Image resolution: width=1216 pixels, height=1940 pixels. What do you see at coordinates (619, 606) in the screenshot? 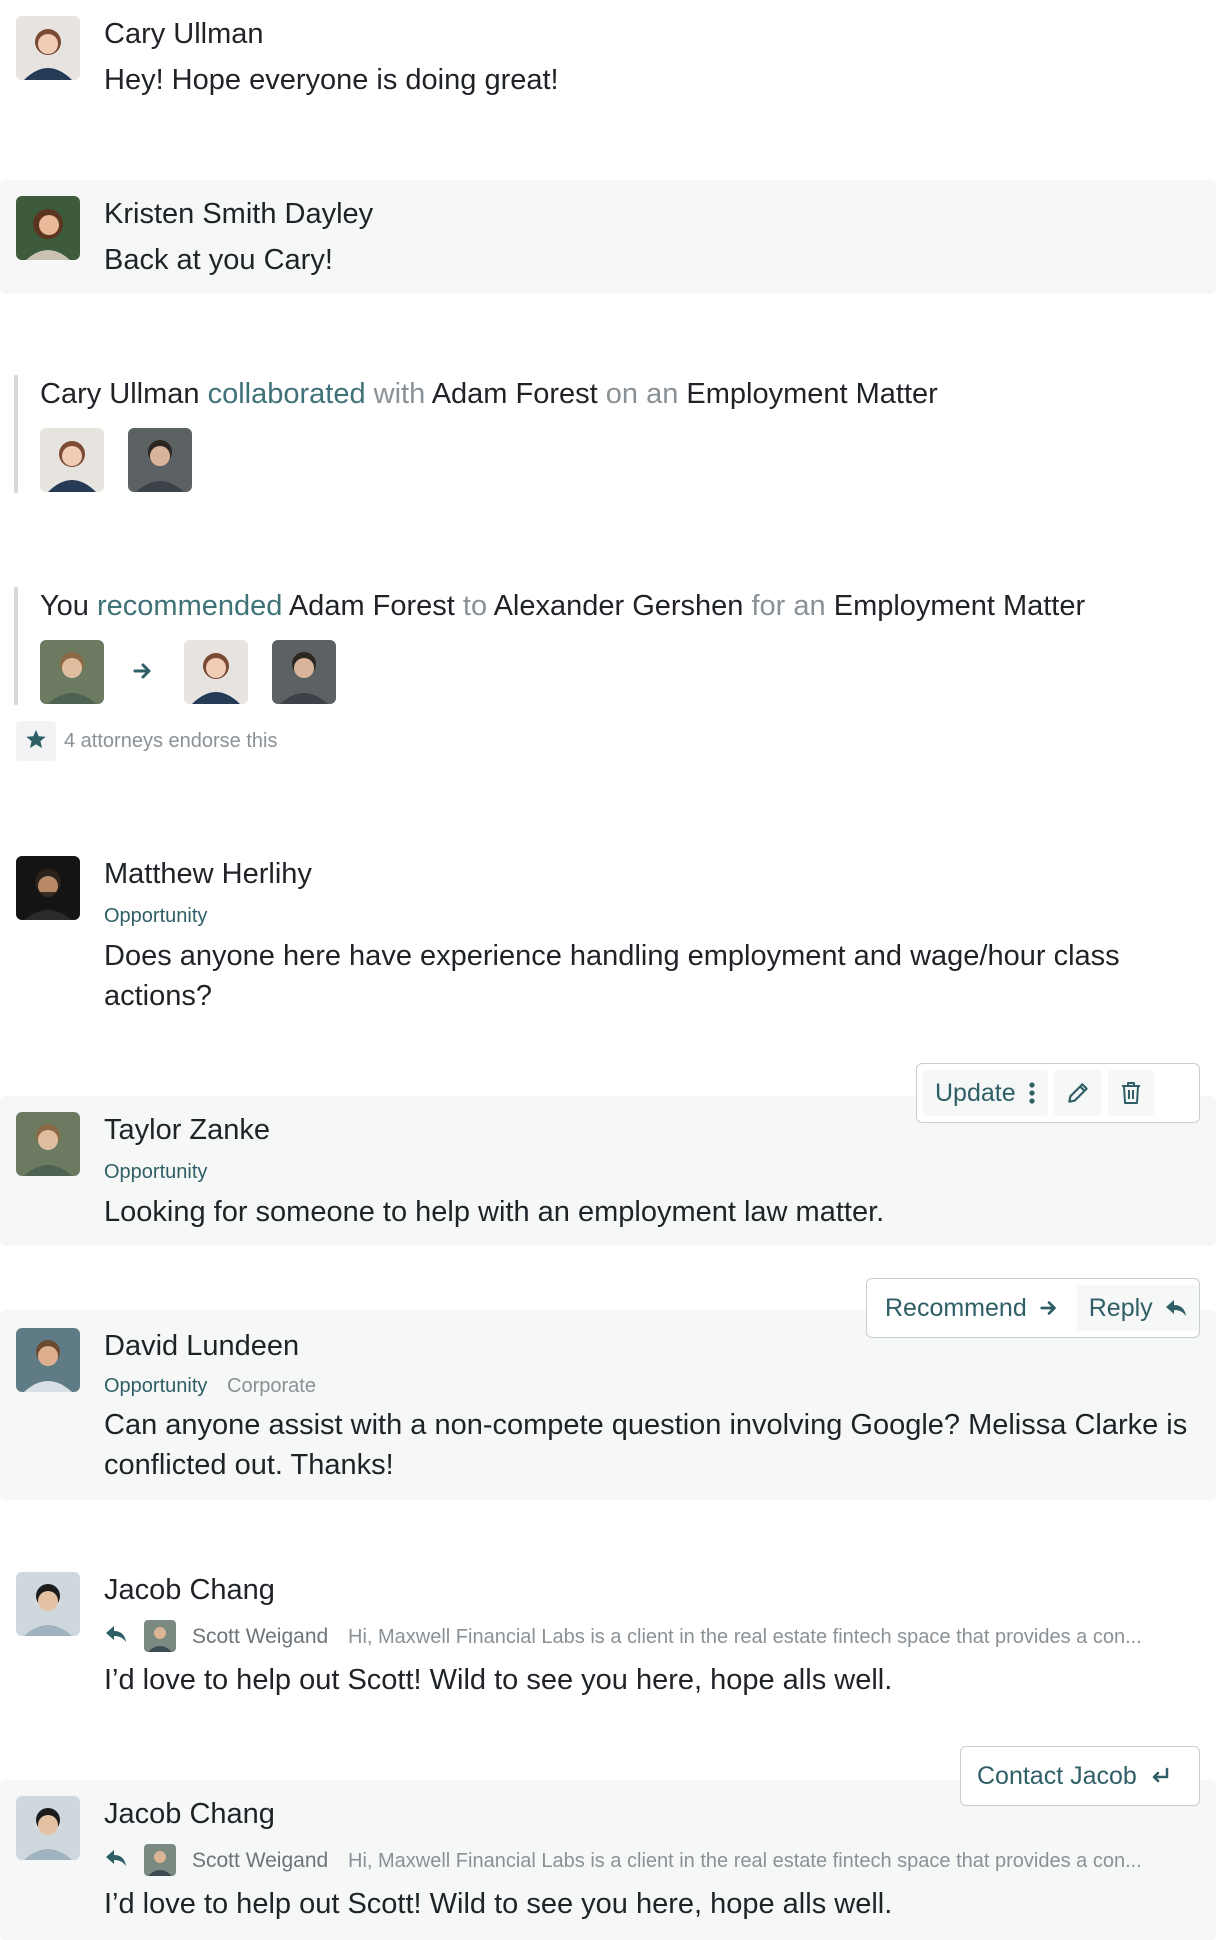
I see `recipient-name: Alexander Gershen` at bounding box center [619, 606].